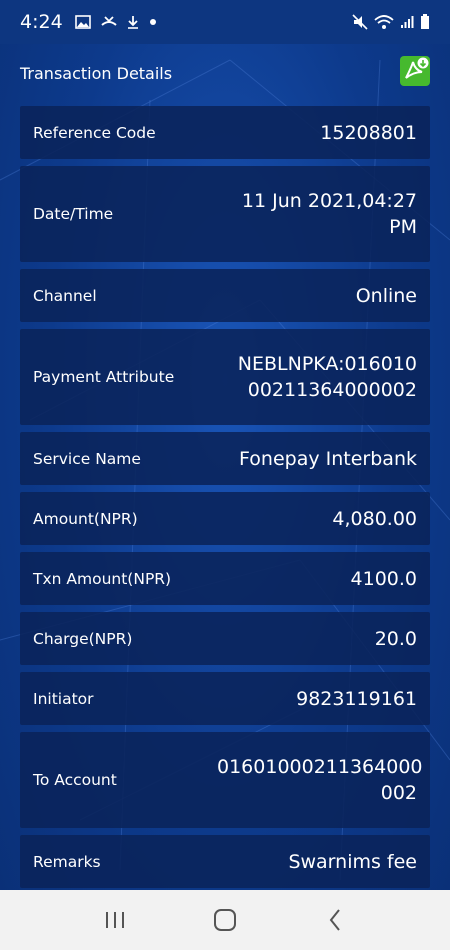 The image size is (450, 950). Describe the element at coordinates (395, 638) in the screenshot. I see `detail-value: 20.0` at that location.